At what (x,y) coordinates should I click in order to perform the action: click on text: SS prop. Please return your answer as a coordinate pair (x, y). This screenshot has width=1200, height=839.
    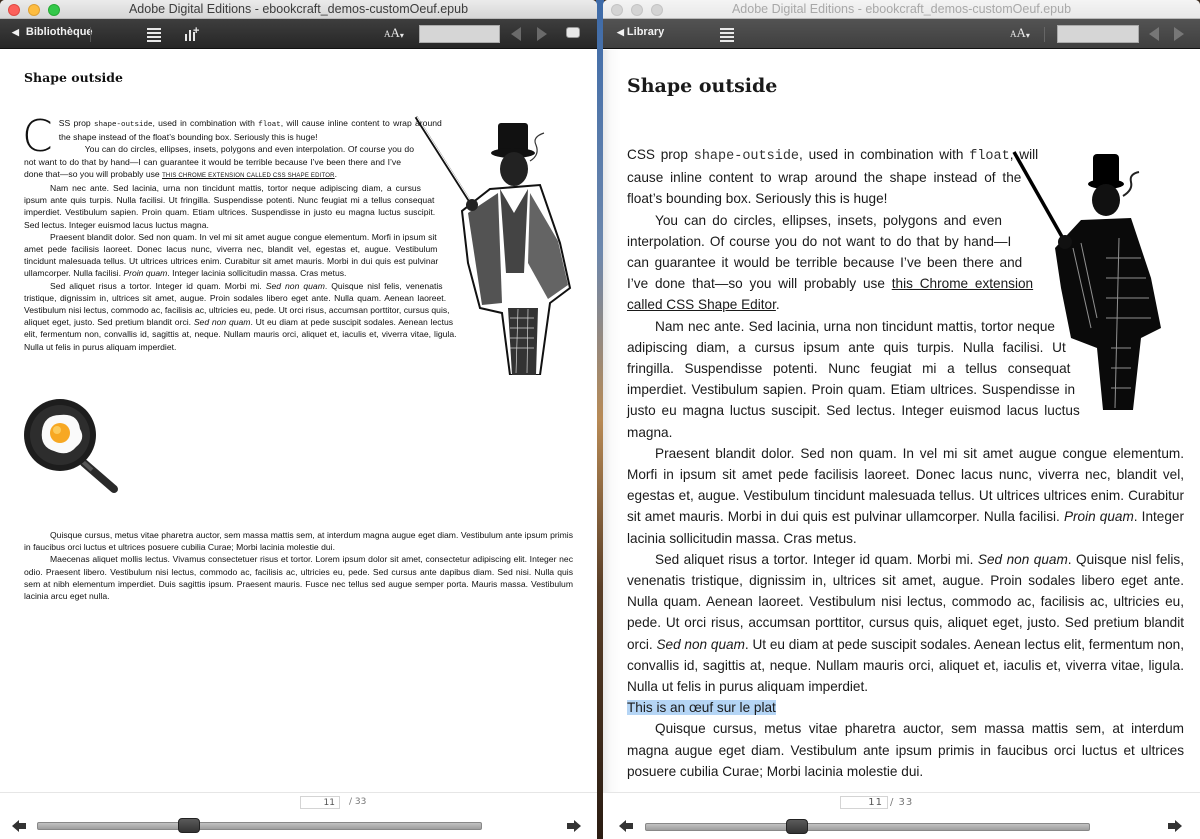
    Looking at the image, I should click on (76, 123).